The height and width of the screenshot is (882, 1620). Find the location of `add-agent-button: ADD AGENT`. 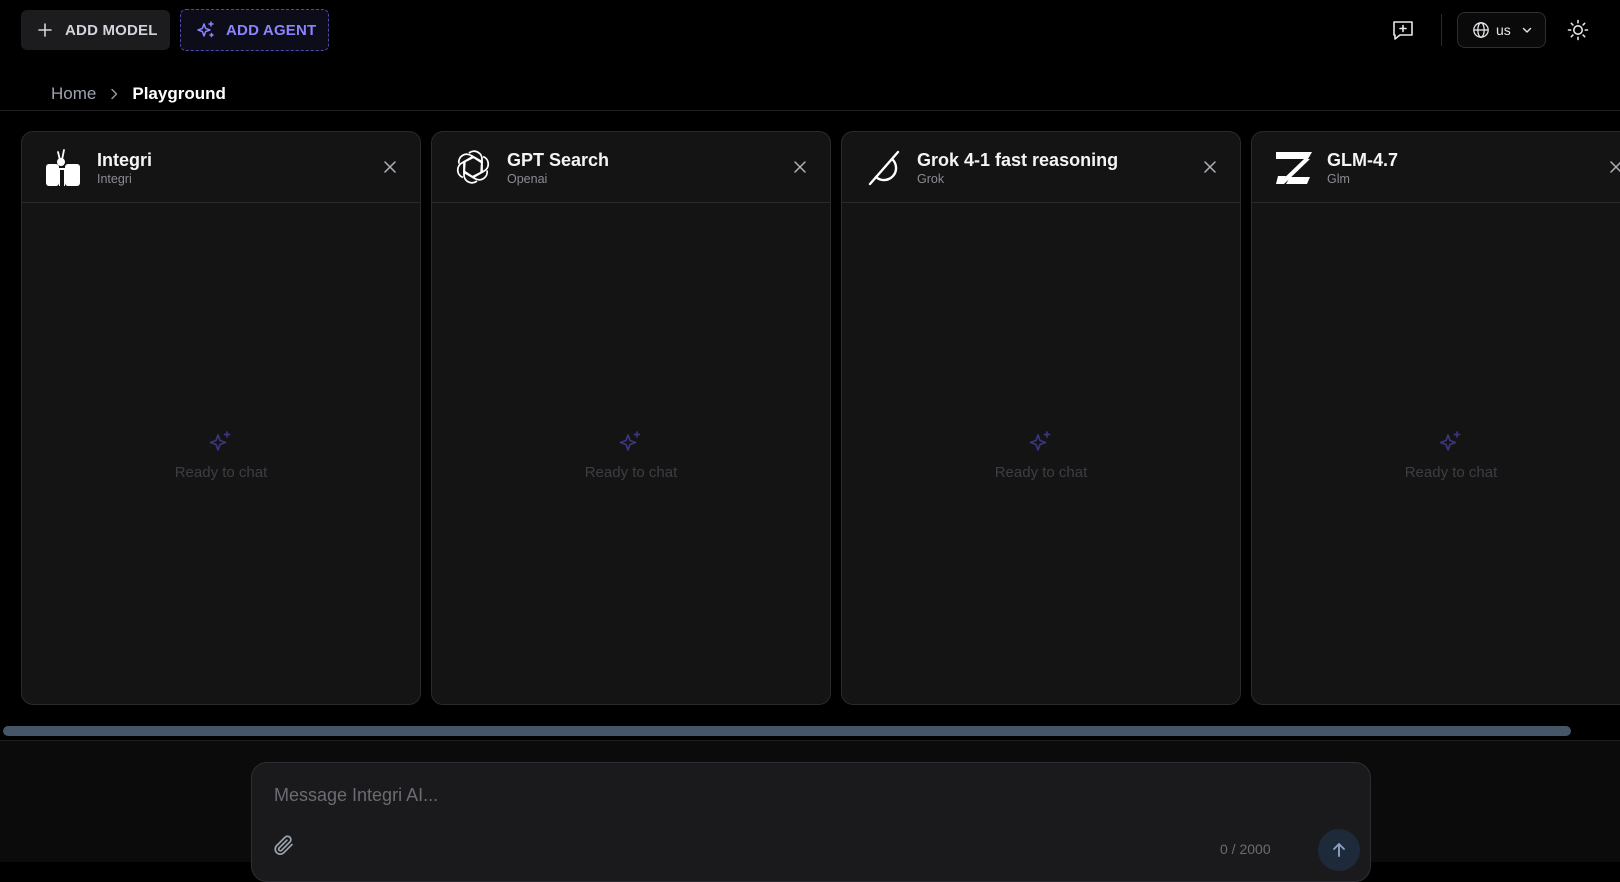

add-agent-button: ADD AGENT is located at coordinates (254, 30).